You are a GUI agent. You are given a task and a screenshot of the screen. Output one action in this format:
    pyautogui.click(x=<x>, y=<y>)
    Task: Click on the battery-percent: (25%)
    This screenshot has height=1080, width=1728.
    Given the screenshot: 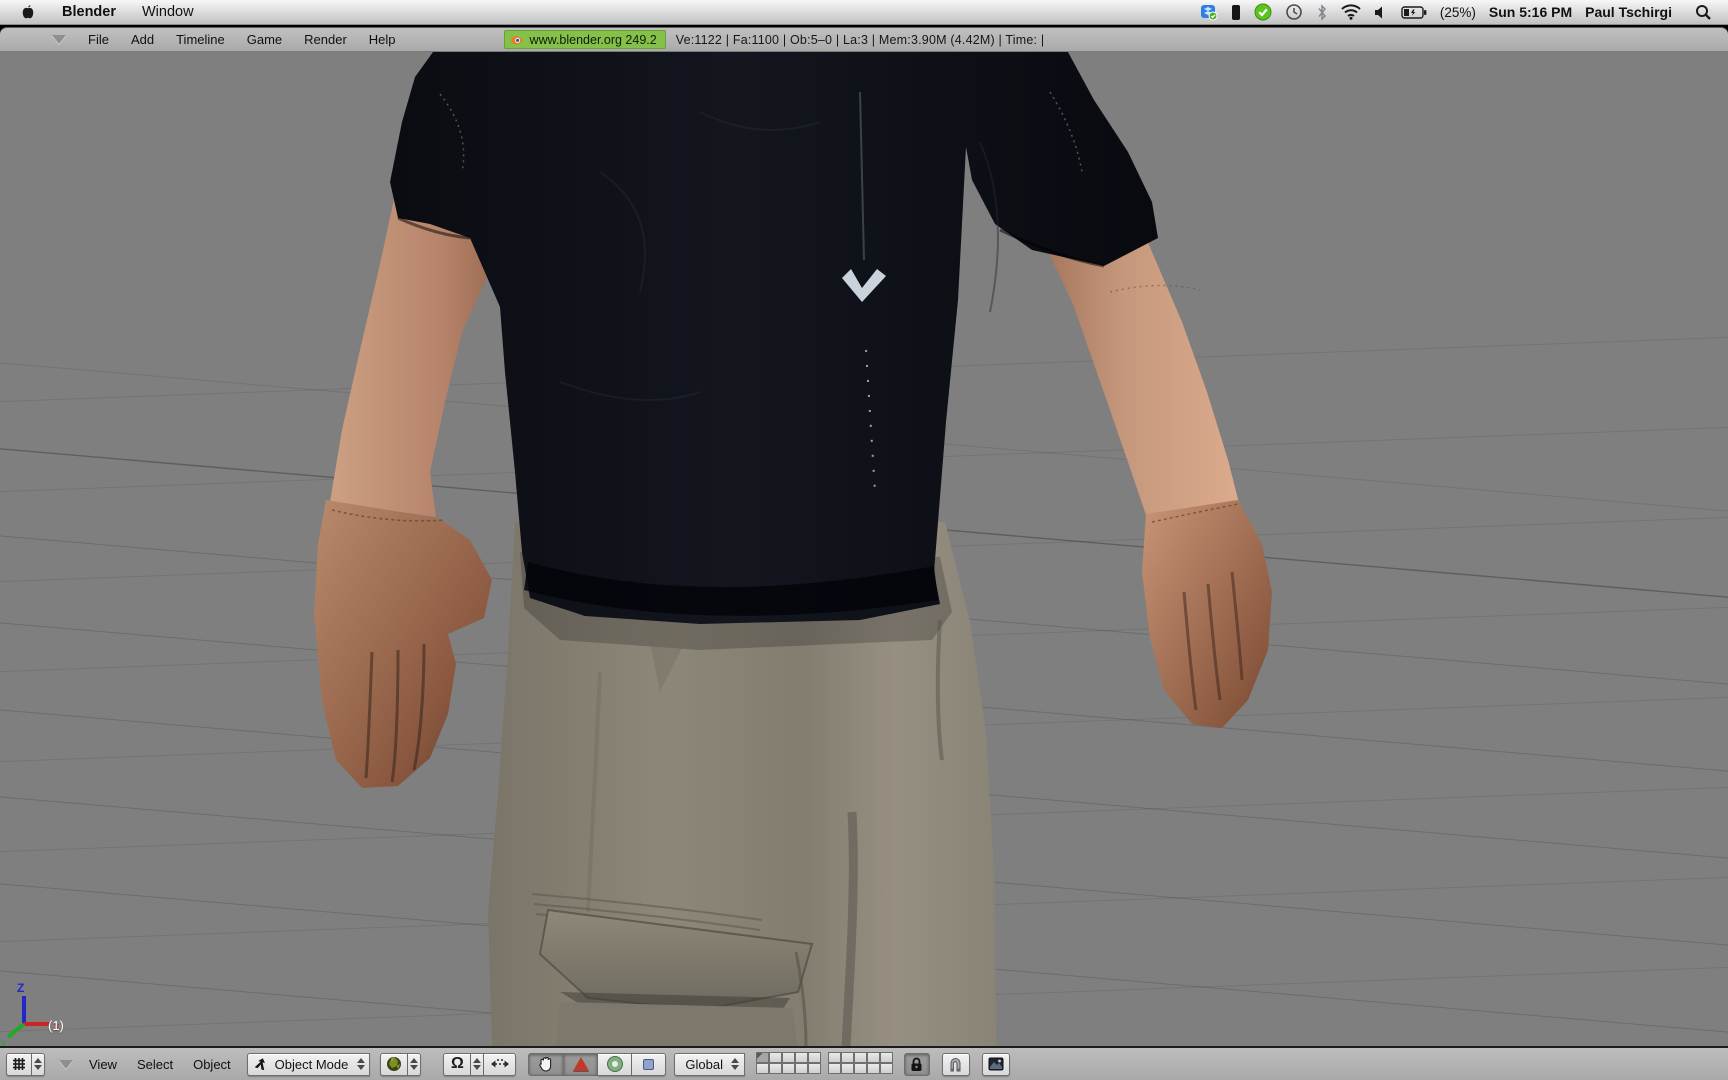 What is the action you would take?
    pyautogui.click(x=1457, y=12)
    